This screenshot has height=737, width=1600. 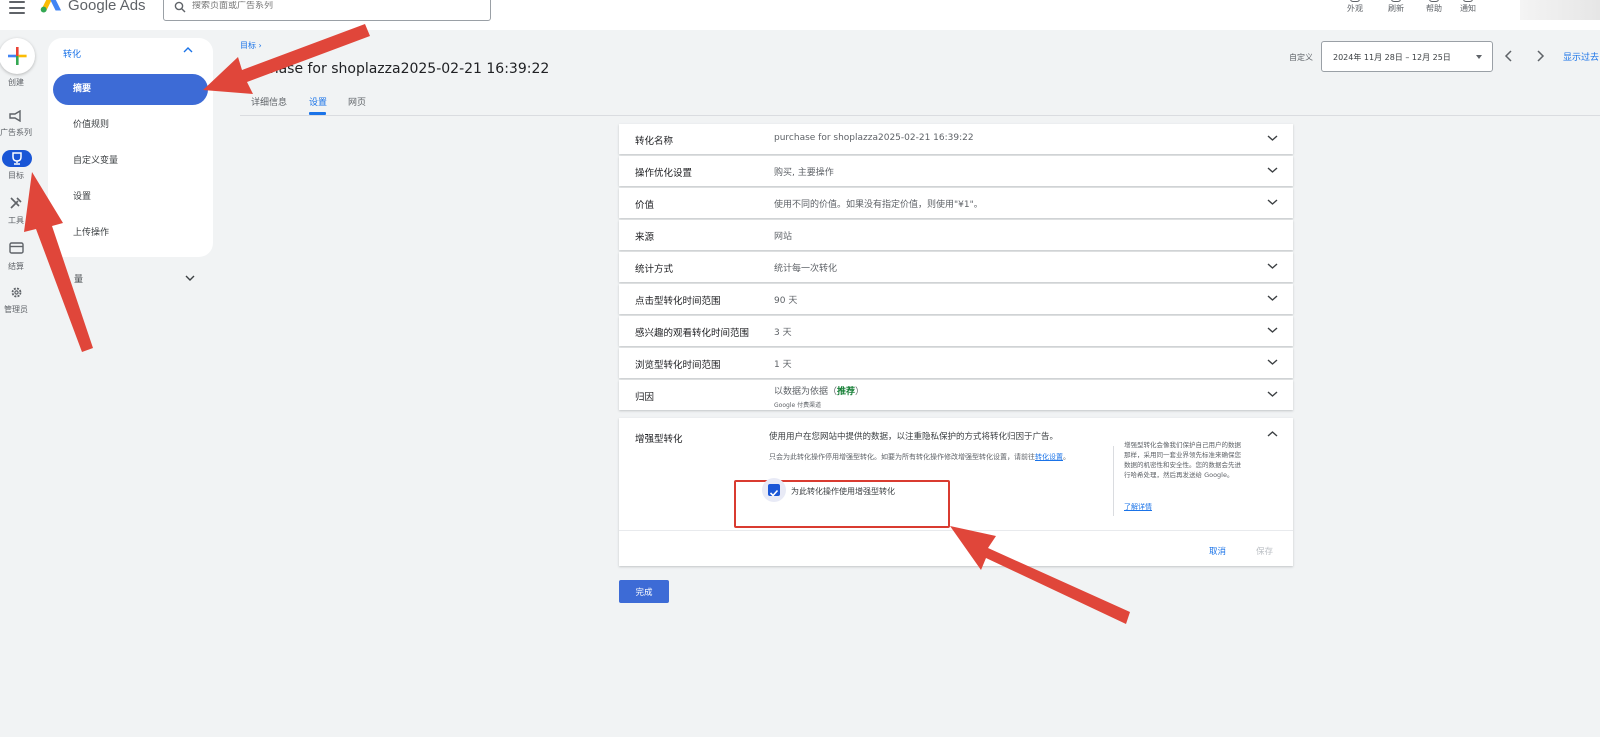 What do you see at coordinates (1581, 56) in the screenshot?
I see `show-past-link: 显示过去` at bounding box center [1581, 56].